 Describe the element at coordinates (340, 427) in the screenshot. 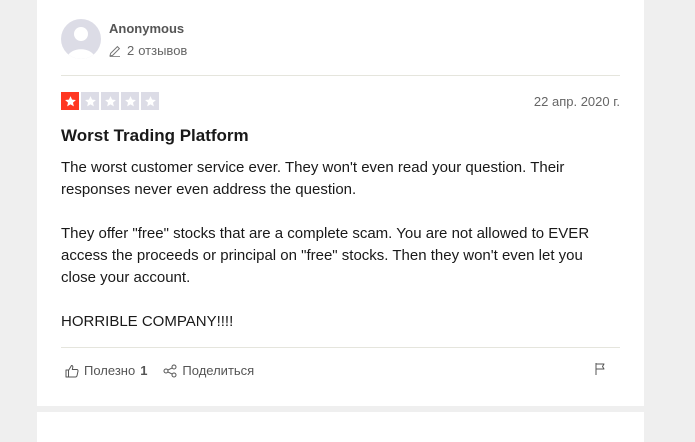

I see `next-review-card` at that location.